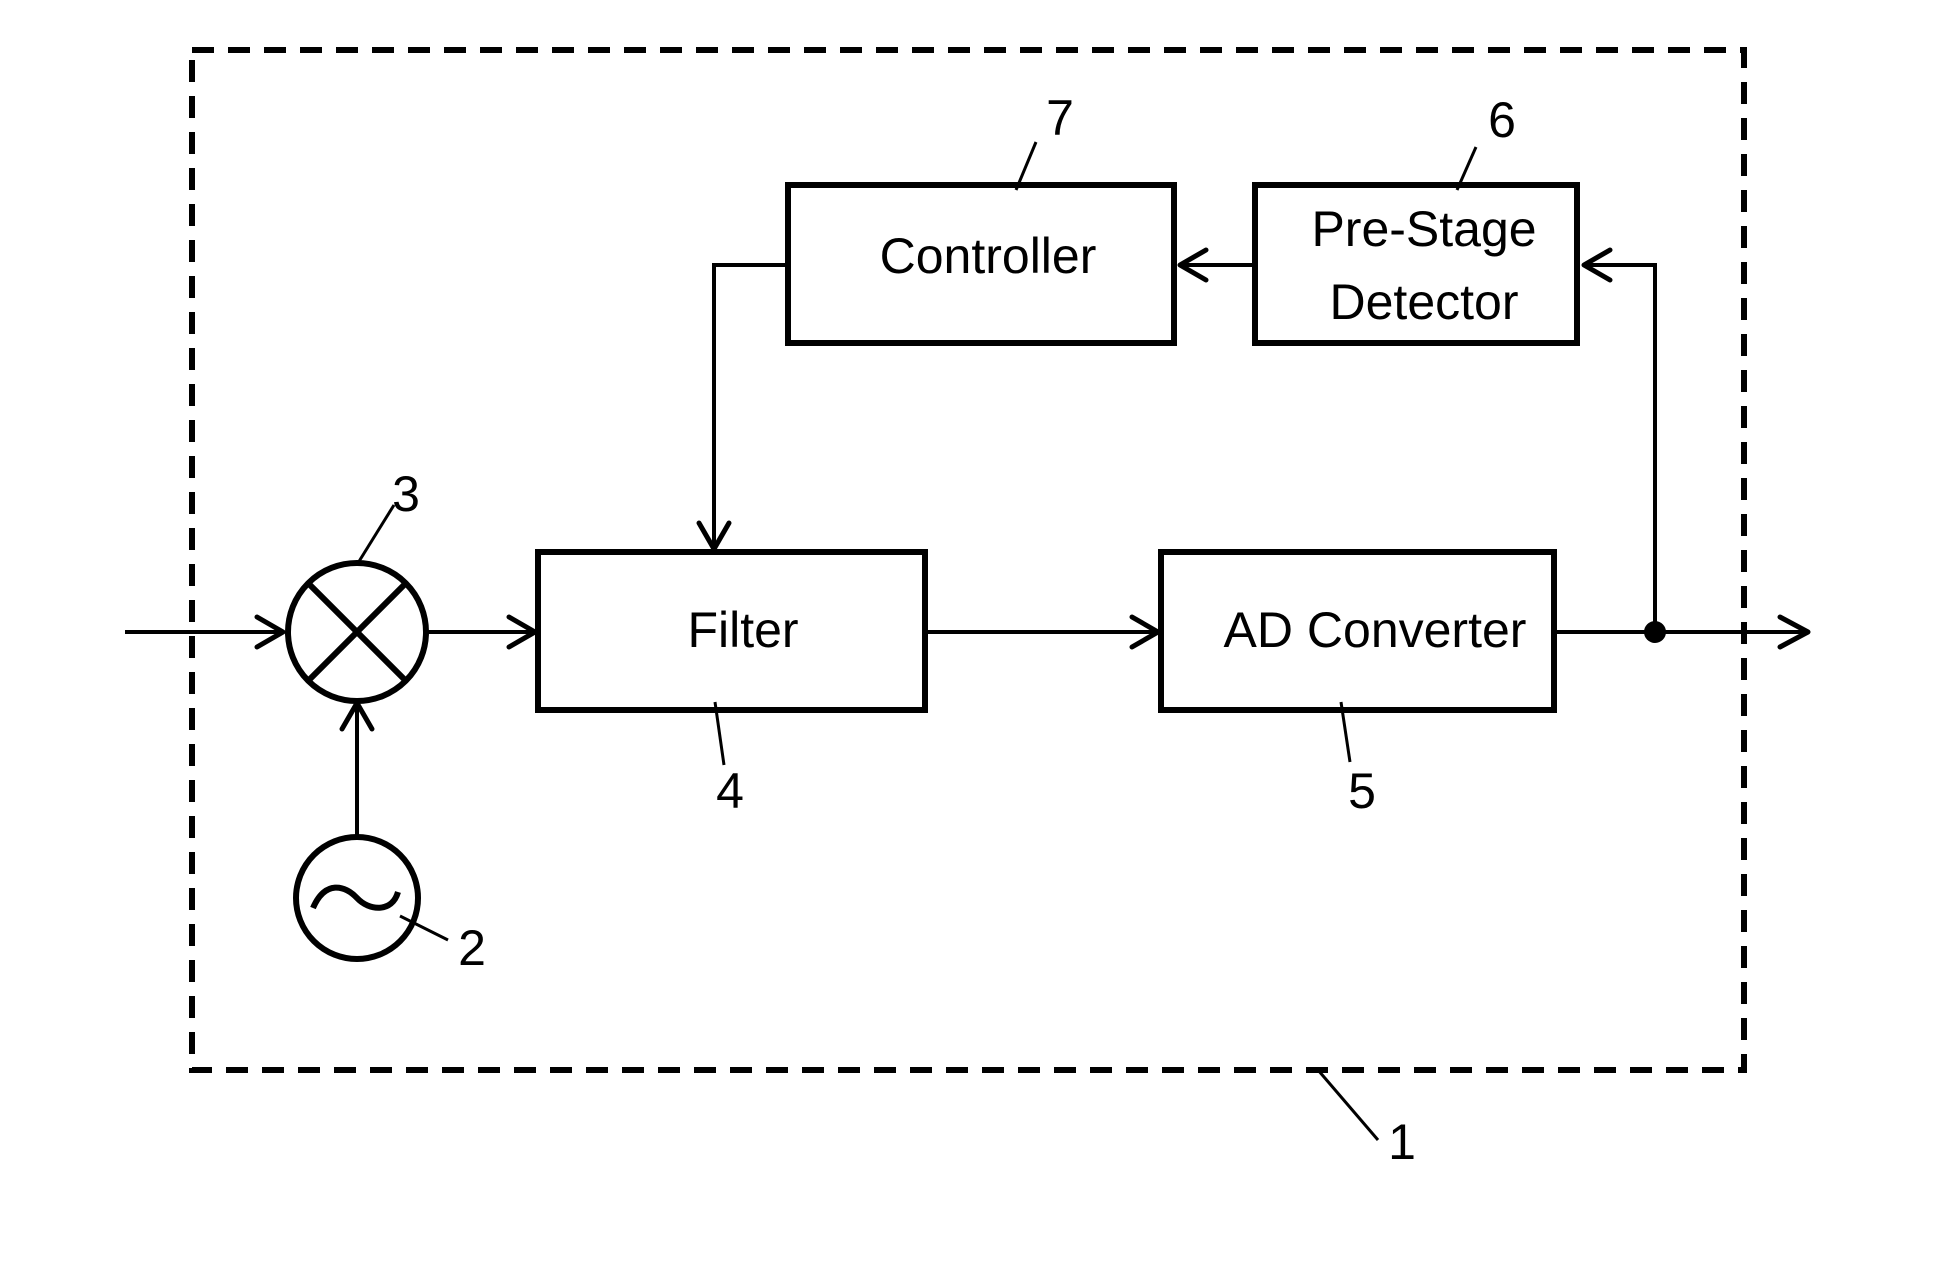 Image resolution: width=1942 pixels, height=1271 pixels. What do you see at coordinates (1424, 302) in the screenshot?
I see `pre-stage-detector-label-line2: Detector` at bounding box center [1424, 302].